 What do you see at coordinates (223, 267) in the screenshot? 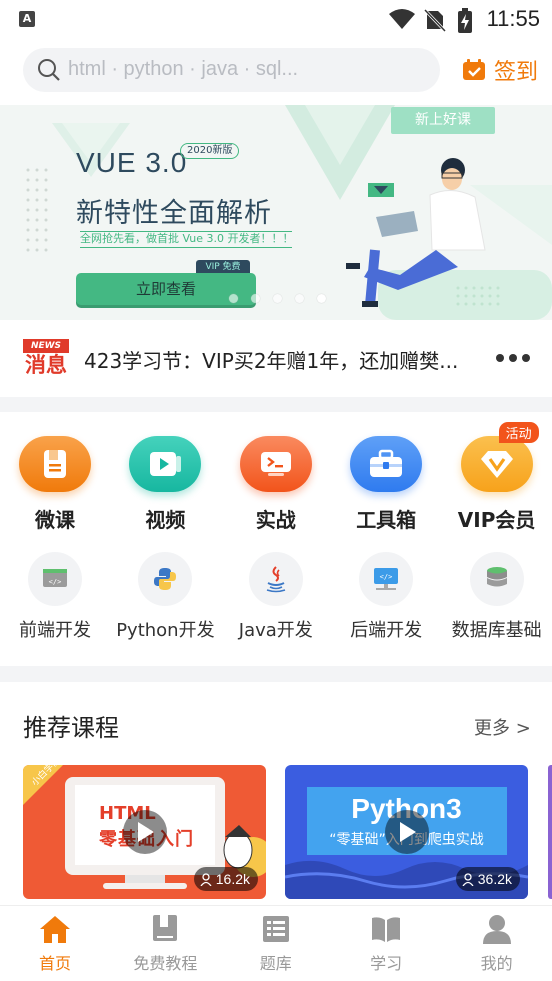
I see `vip-free-tag: VIP 免费` at bounding box center [223, 267].